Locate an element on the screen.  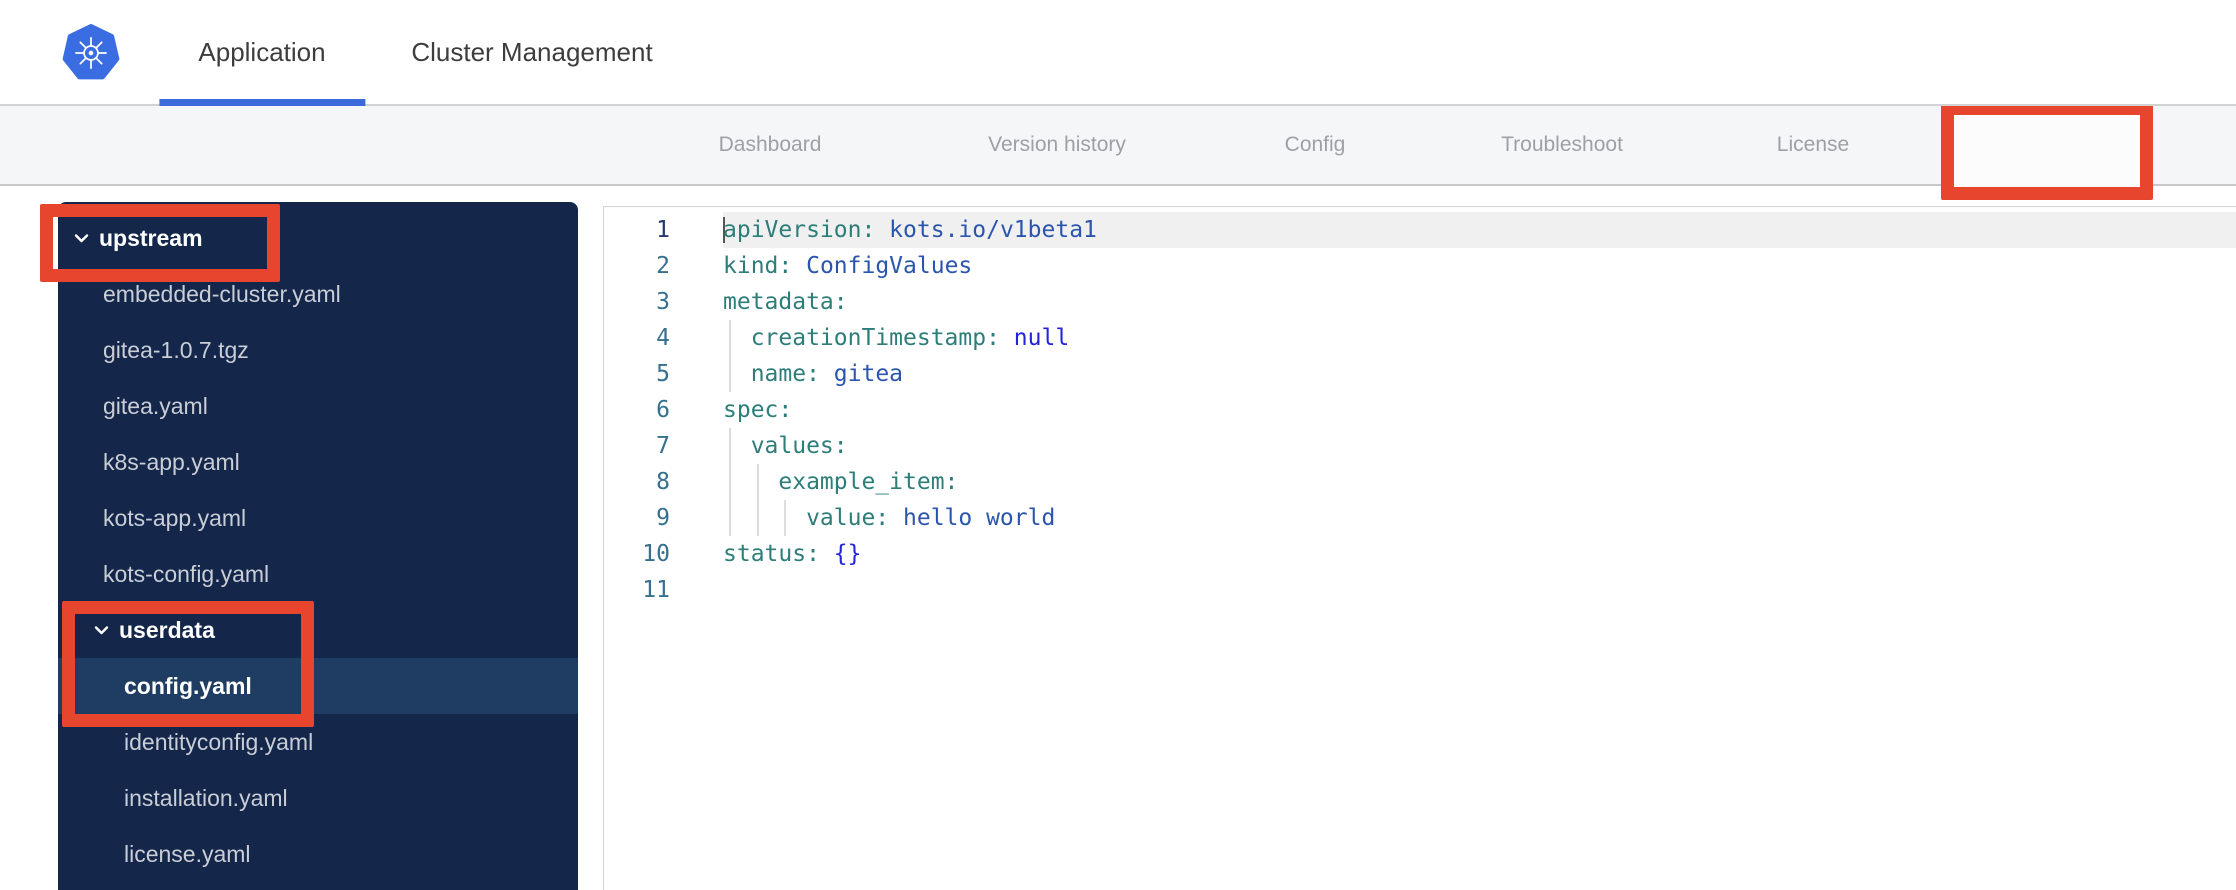
code-line-1: 1 apiVersion: kots.io/v1beta1 is located at coordinates (1420, 230).